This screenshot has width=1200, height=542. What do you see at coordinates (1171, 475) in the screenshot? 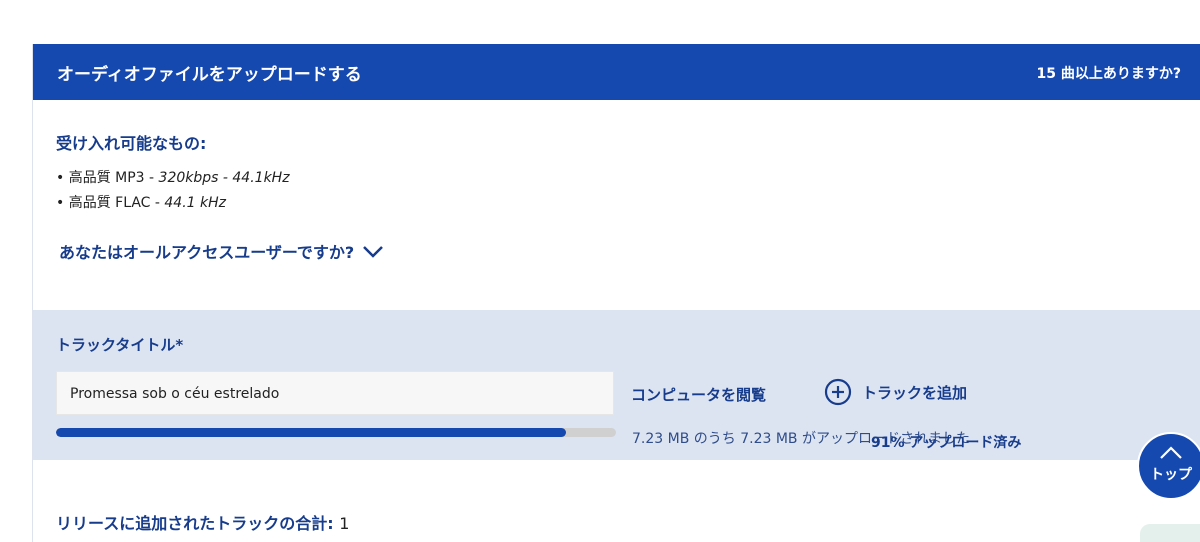
I see `back-to-top-label: トップ` at bounding box center [1171, 475].